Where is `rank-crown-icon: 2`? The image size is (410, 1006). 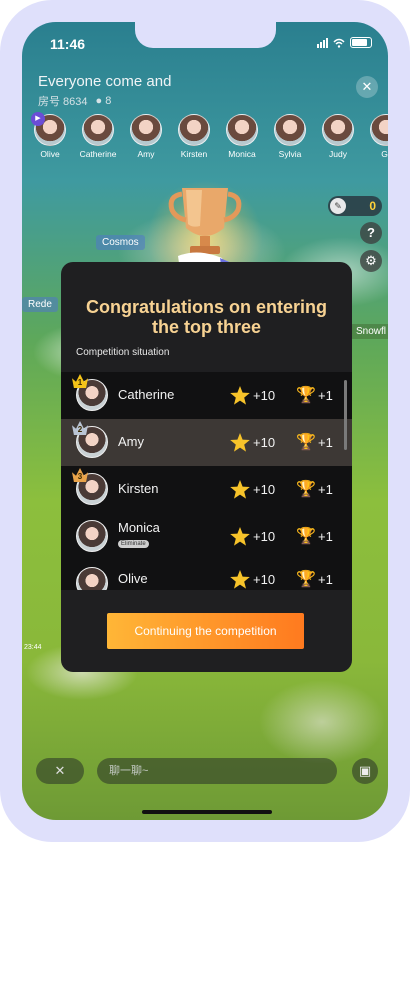
rank-crown-icon: 2 is located at coordinates (80, 428).